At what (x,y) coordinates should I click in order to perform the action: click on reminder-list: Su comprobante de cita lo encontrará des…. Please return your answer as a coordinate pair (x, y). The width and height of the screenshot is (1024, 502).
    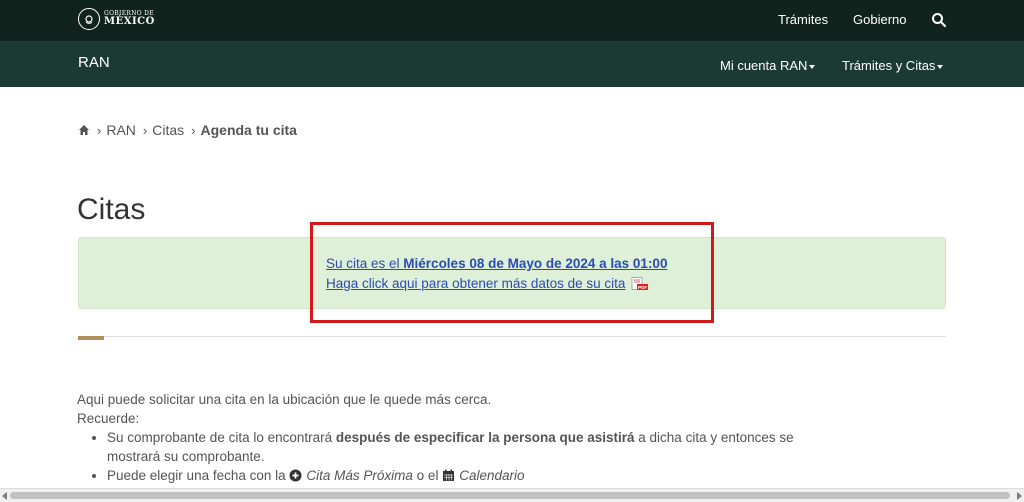
    Looking at the image, I should click on (472, 456).